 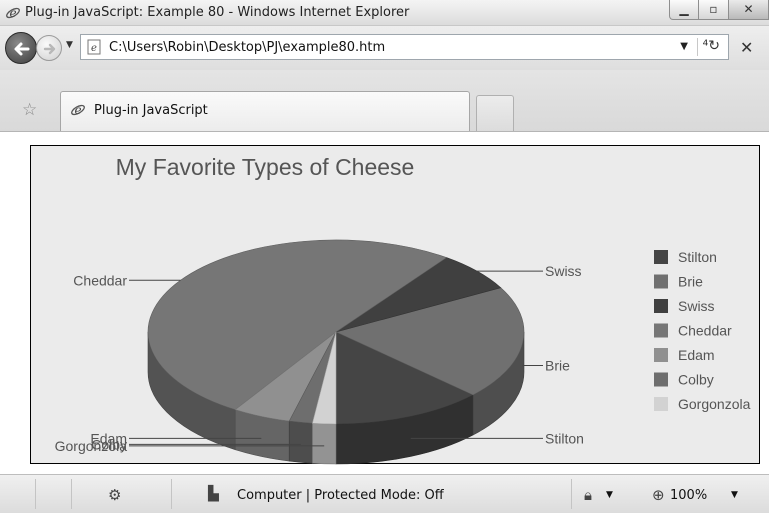 I want to click on legend-swatch-colby, so click(x=661, y=379).